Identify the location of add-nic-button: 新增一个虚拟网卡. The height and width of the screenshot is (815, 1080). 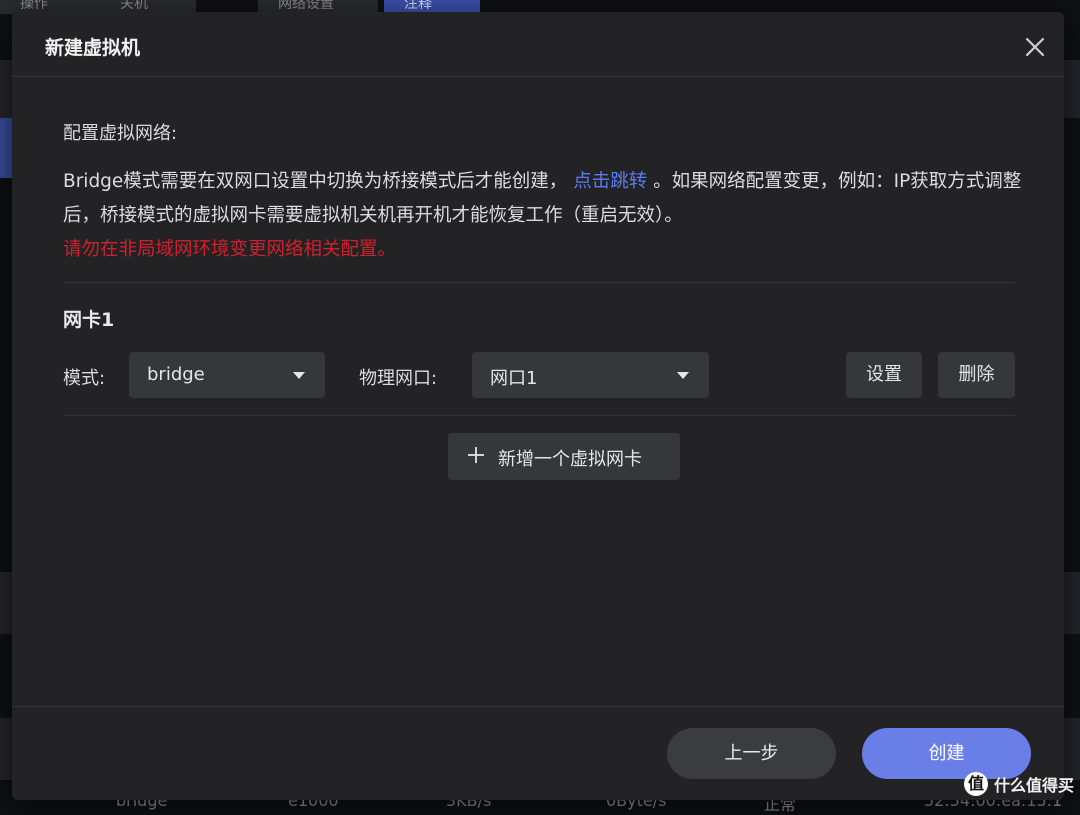
(564, 456).